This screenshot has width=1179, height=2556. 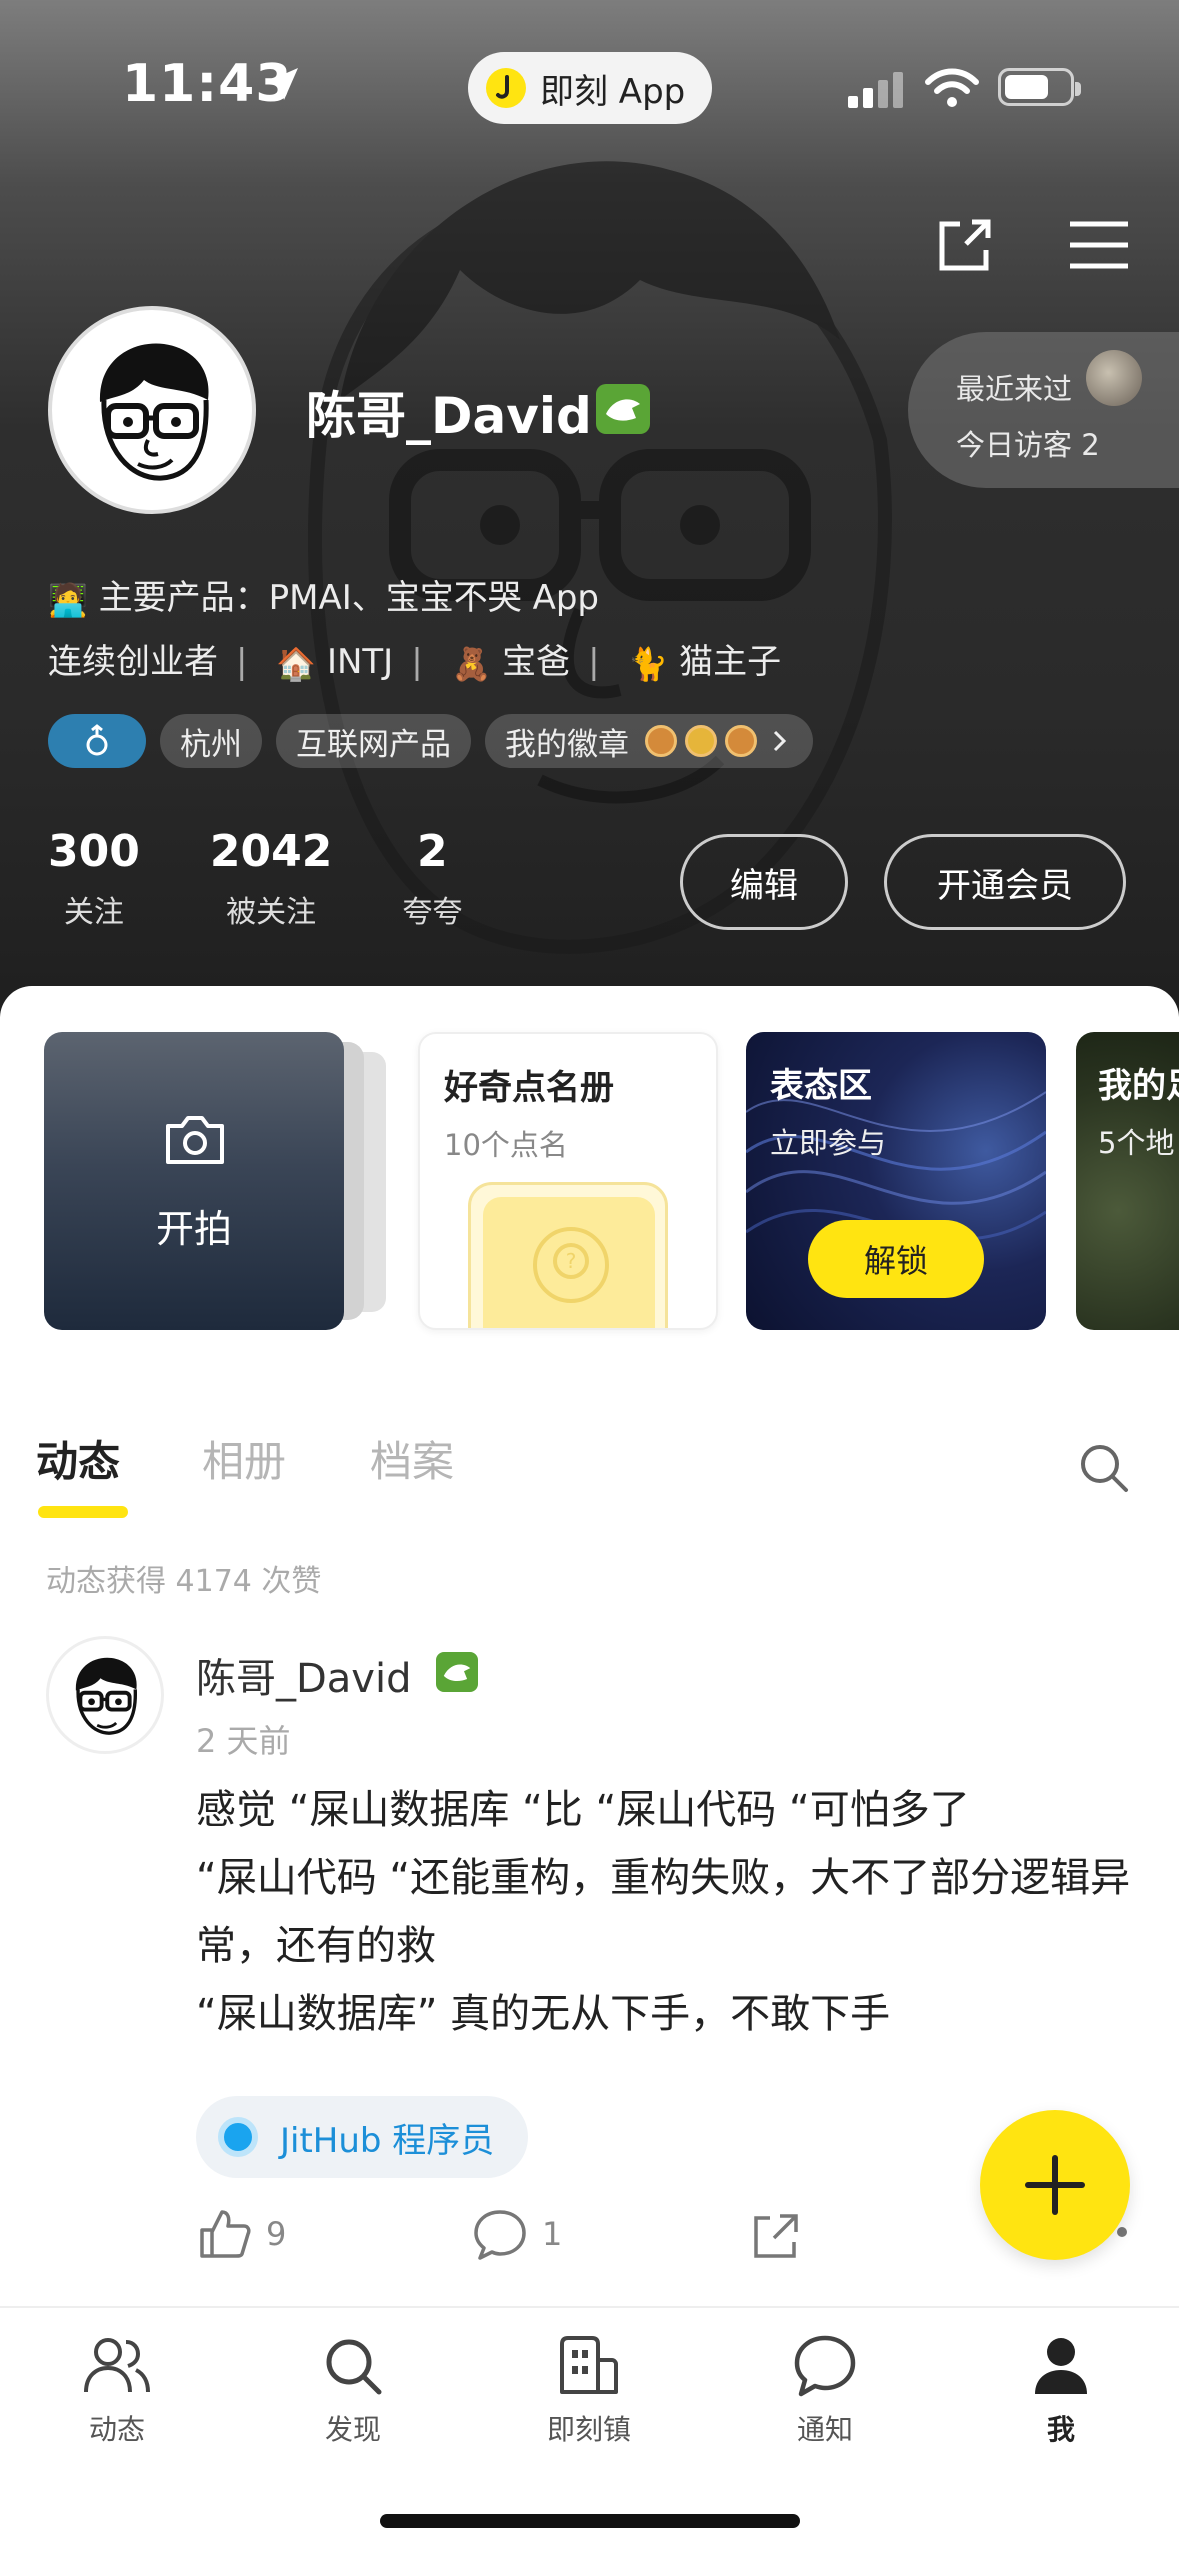 What do you see at coordinates (825, 2366) in the screenshot?
I see `chat-bubble-icon` at bounding box center [825, 2366].